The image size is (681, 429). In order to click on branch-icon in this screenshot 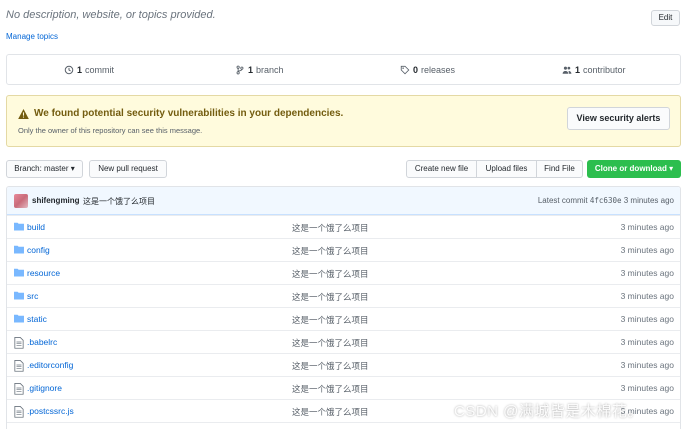, I will do `click(240, 69)`.